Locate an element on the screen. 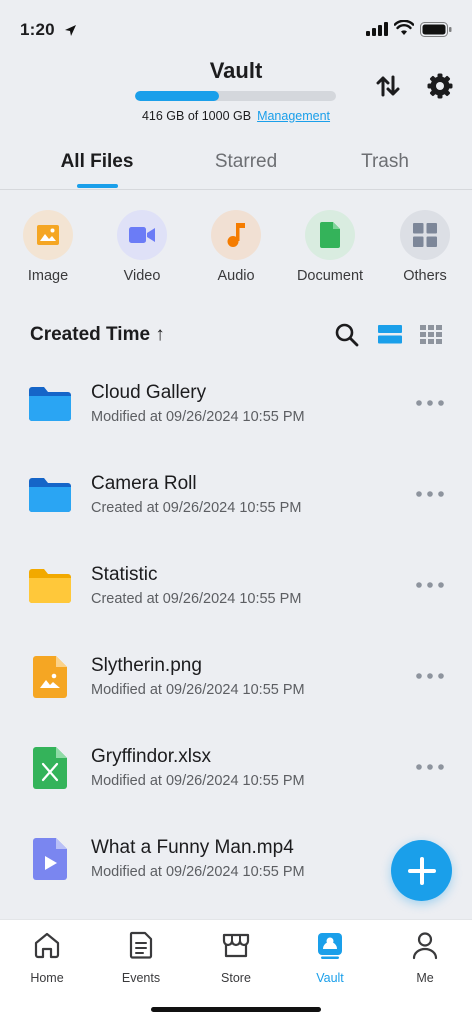 The width and height of the screenshot is (472, 1024). category-image: Image is located at coordinates (48, 247).